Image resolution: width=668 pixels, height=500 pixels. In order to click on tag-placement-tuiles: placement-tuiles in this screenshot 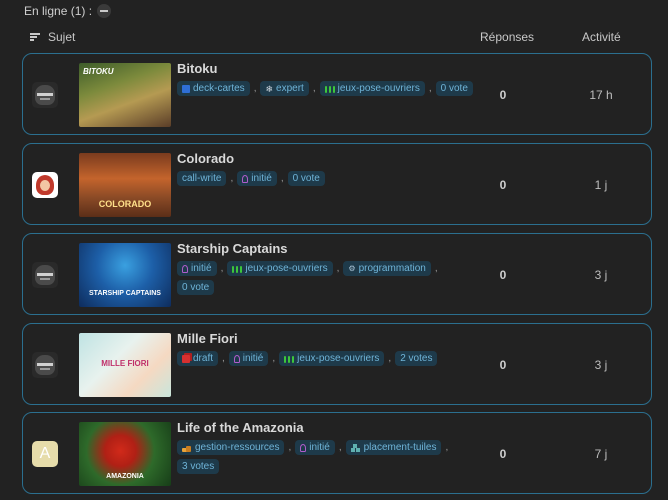, I will do `click(393, 447)`.